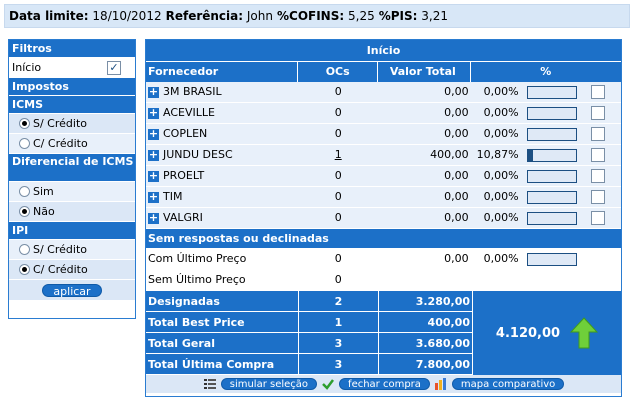  I want to click on com-ultimo-preco-row: Com Último Preço 0 0,00 0,00%, so click(383, 259).